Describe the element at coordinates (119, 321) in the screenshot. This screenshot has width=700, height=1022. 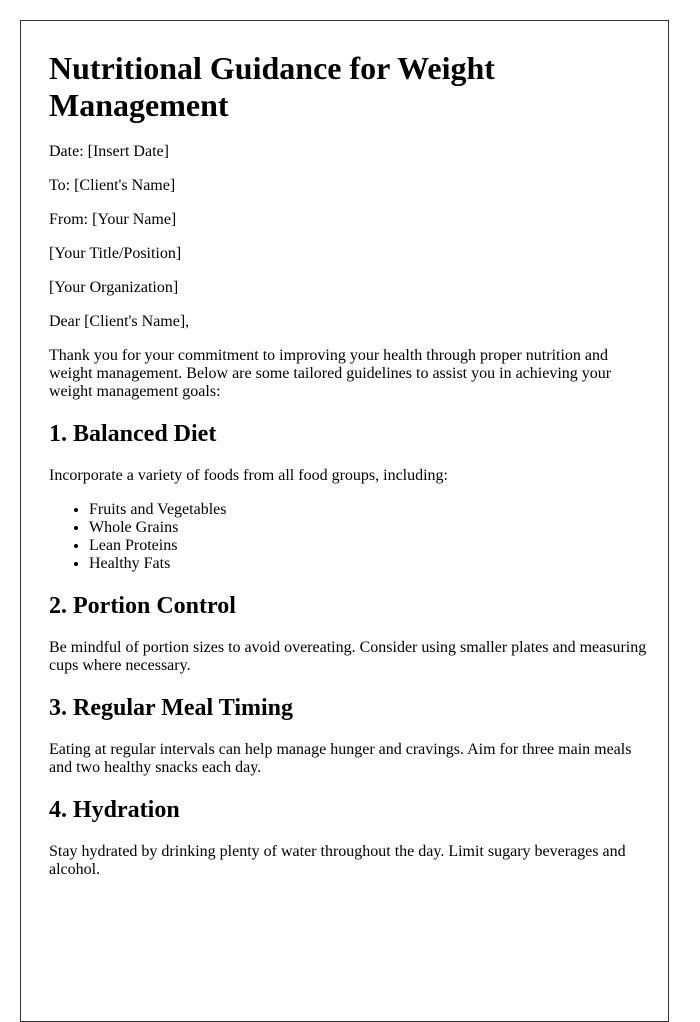
I see `salutation: Dear [Client's Name],` at that location.